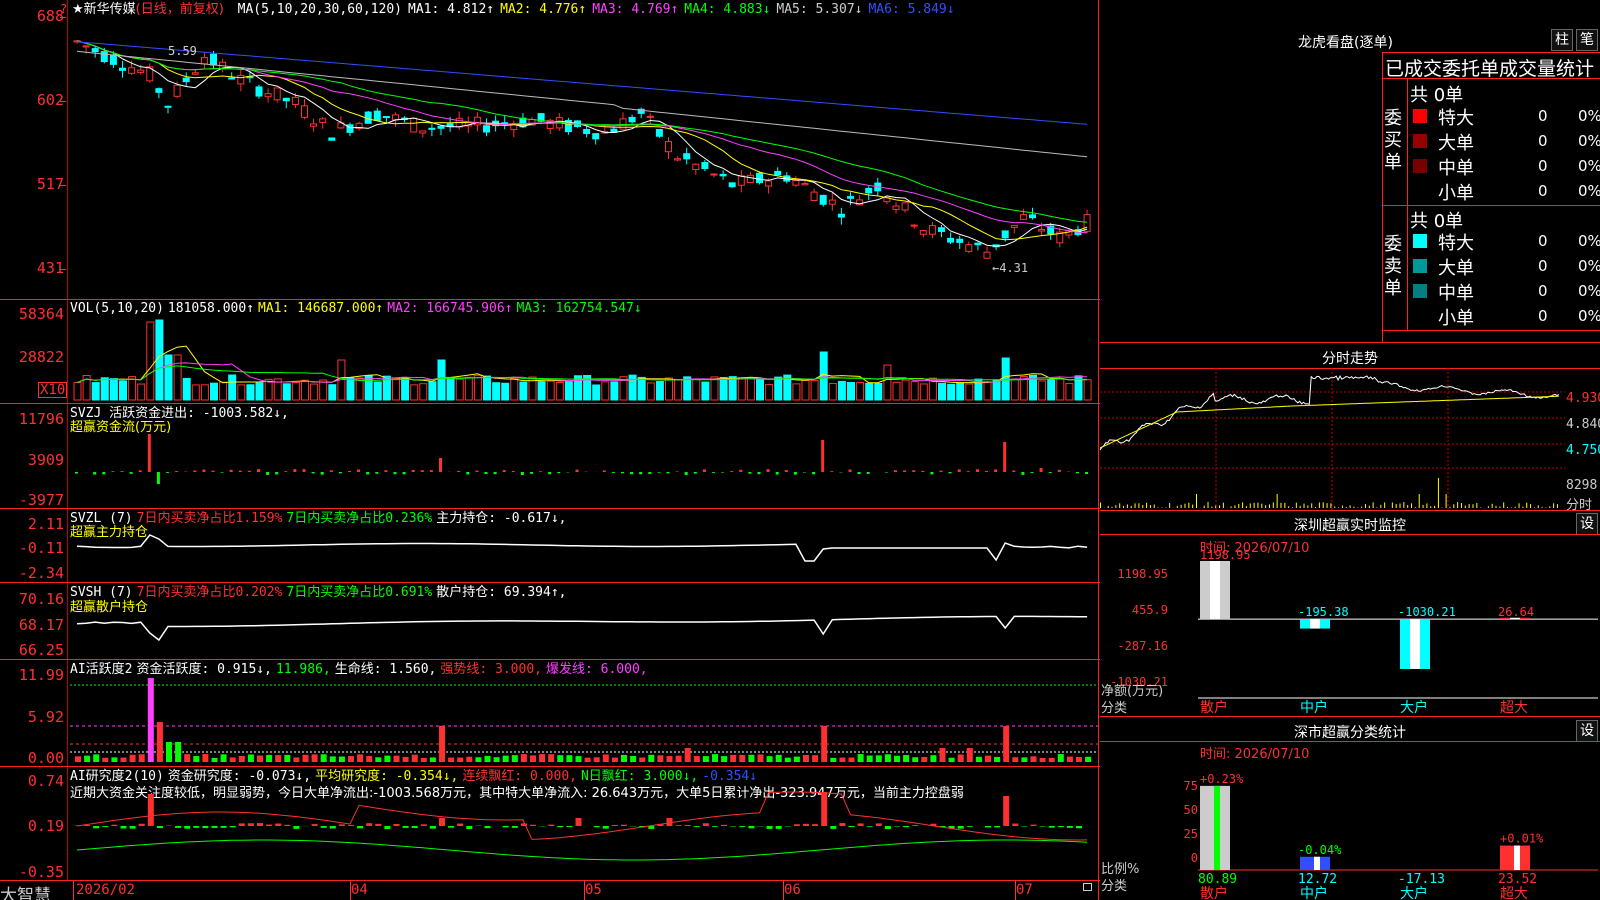  Describe the element at coordinates (1350, 733) in the screenshot. I see `sz-class-title: 深市超赢分类统计` at that location.